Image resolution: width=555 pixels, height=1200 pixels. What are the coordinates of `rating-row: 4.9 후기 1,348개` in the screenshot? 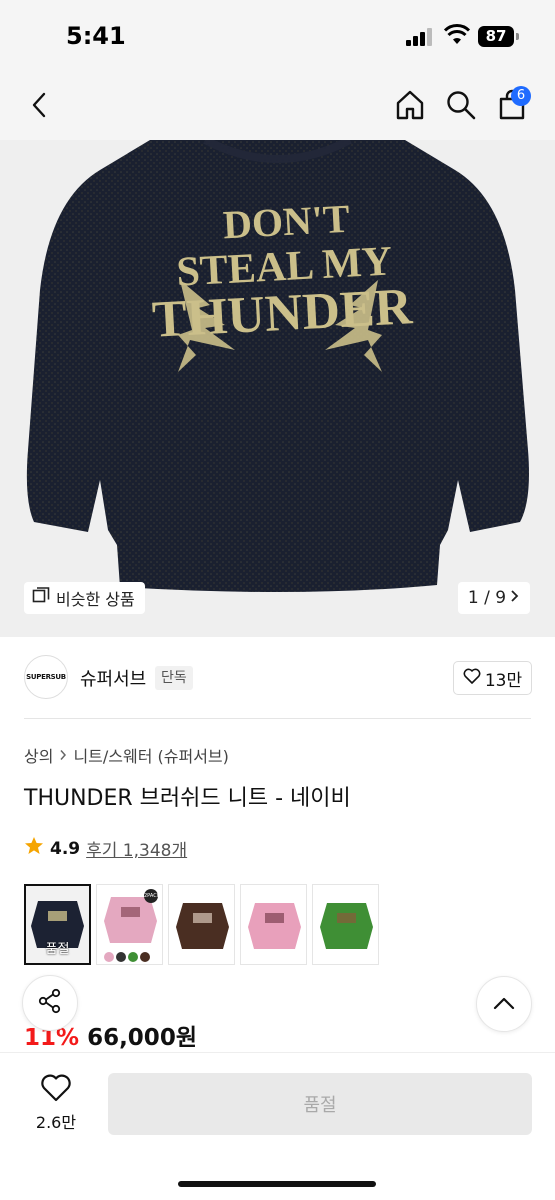 It's located at (105, 848).